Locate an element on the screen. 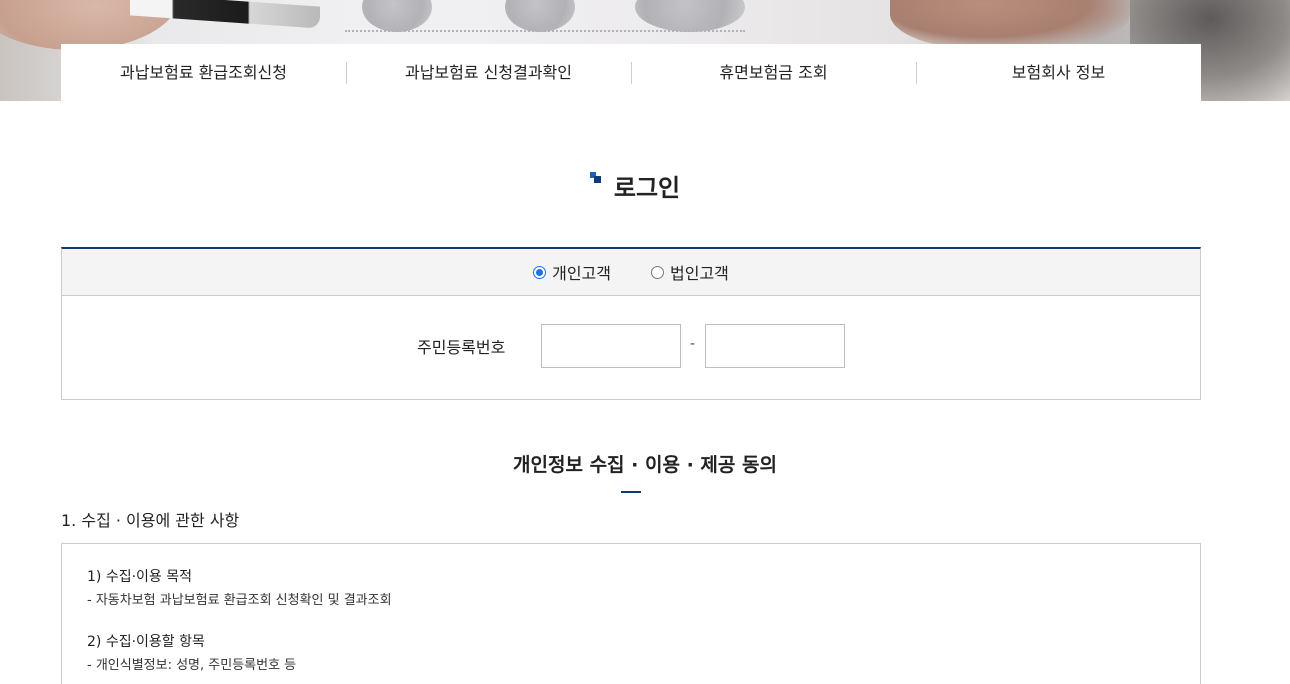 This screenshot has width=1290, height=684. hand-photo-right is located at coordinates (1010, 25).